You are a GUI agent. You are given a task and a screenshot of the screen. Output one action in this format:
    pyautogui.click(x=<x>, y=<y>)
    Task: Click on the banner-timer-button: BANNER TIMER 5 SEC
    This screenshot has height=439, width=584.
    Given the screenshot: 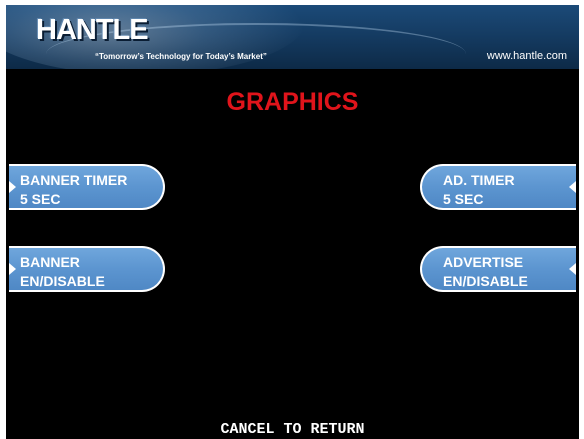 What is the action you would take?
    pyautogui.click(x=87, y=187)
    